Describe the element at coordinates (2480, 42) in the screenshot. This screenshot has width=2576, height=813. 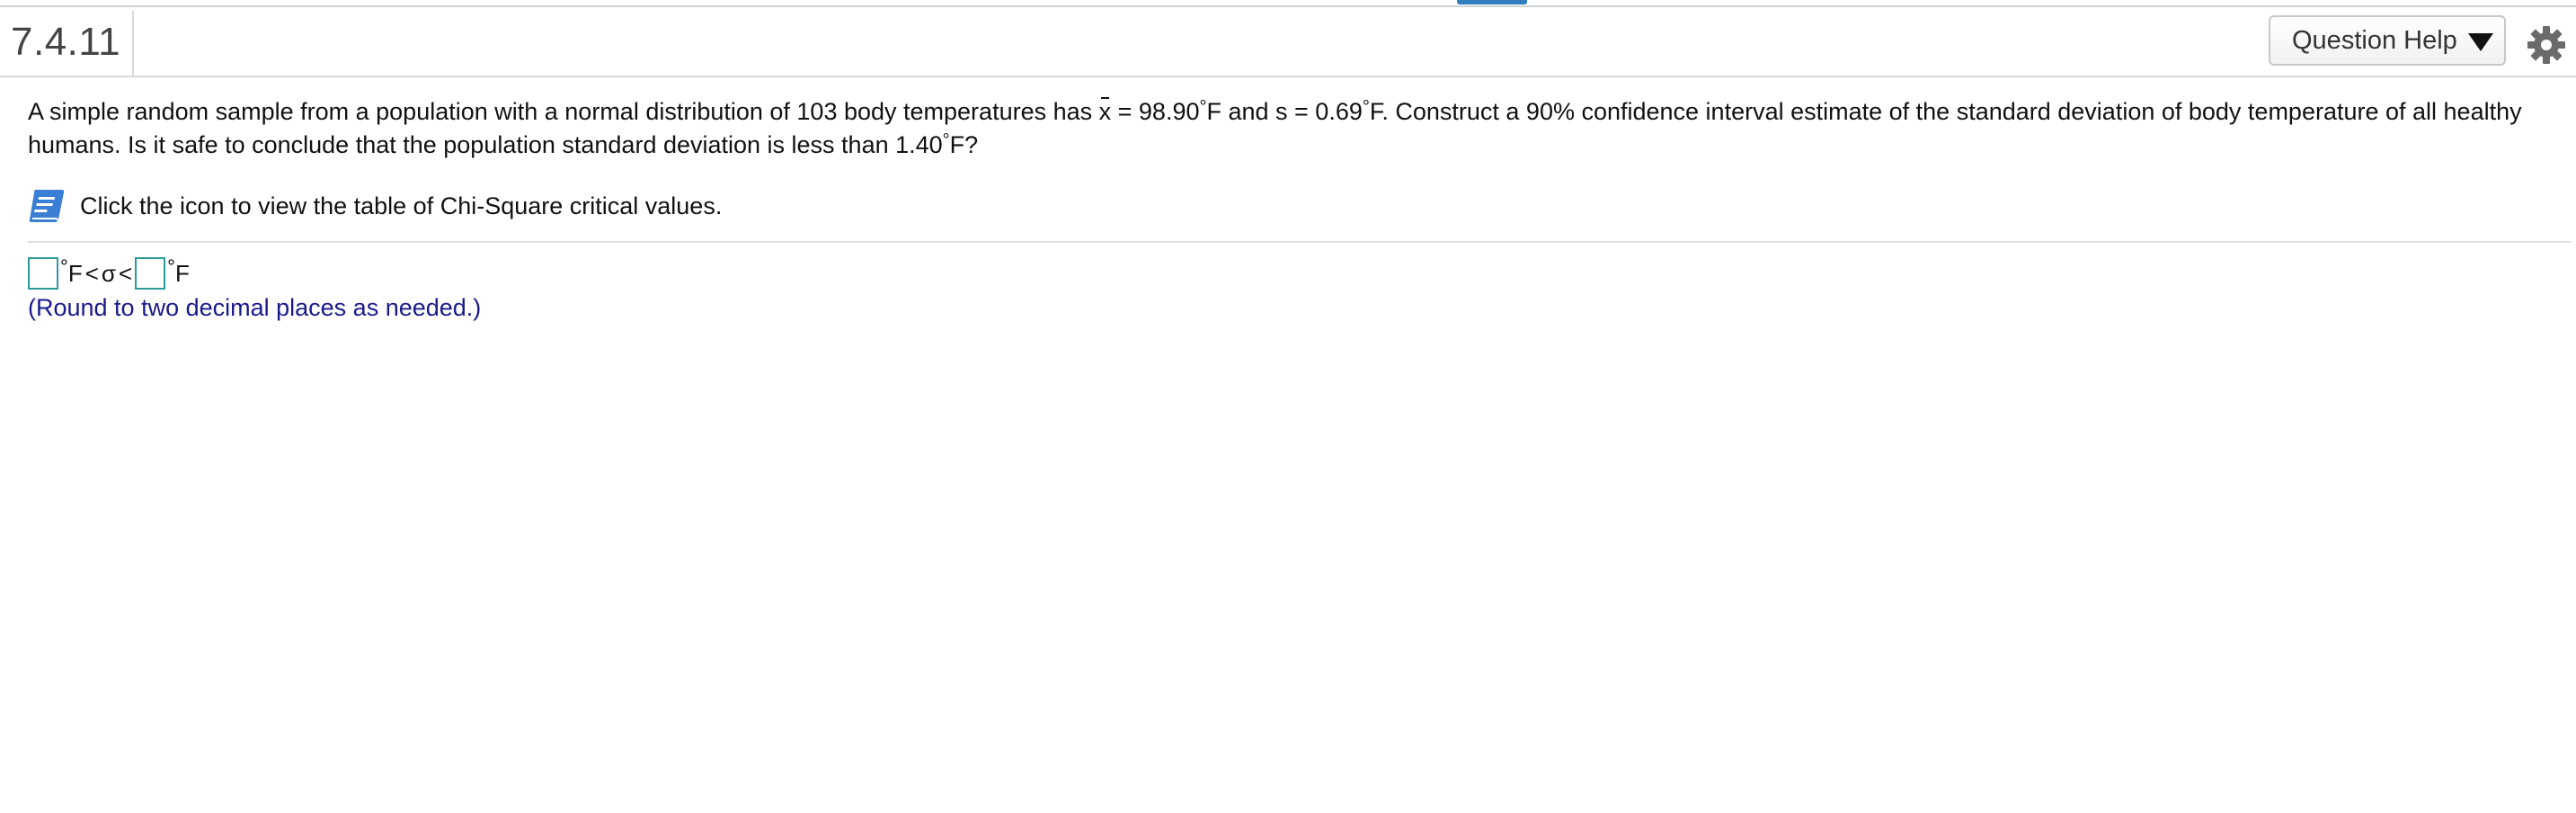
I see `triangle-down-icon` at that location.